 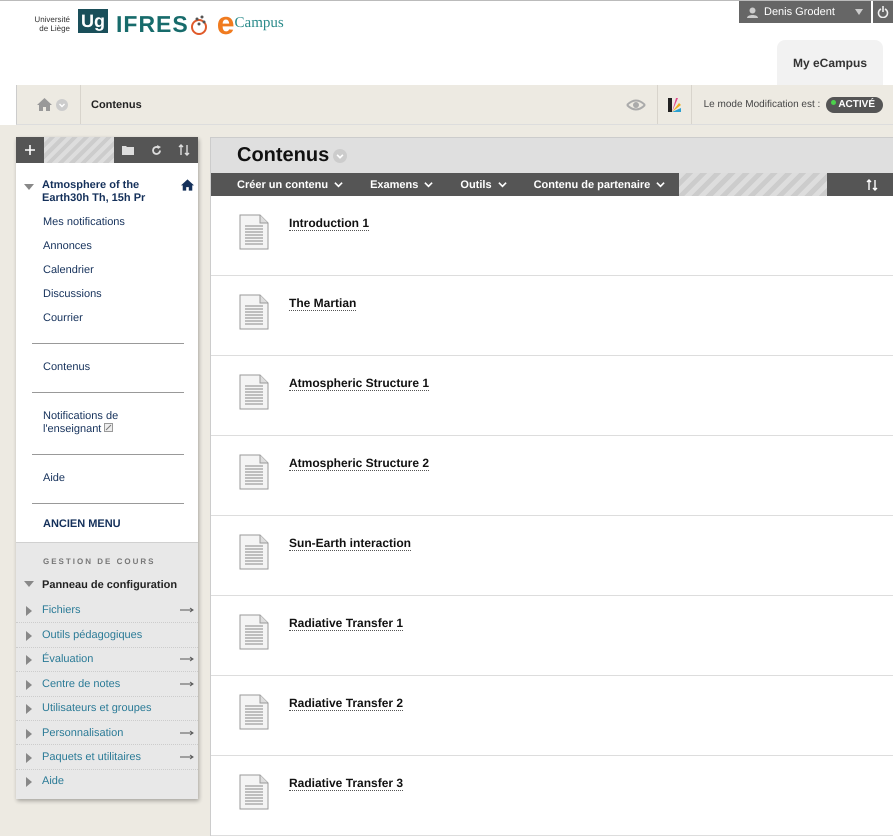 I want to click on sidebar-link: Notifications de l'enseignant, so click(x=107, y=423).